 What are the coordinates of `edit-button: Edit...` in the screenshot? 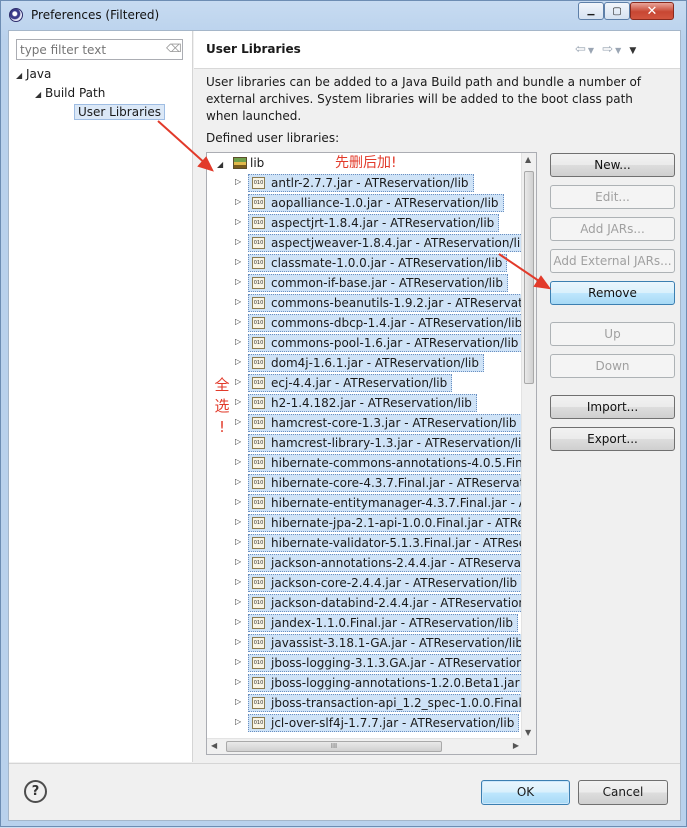 It's located at (612, 197).